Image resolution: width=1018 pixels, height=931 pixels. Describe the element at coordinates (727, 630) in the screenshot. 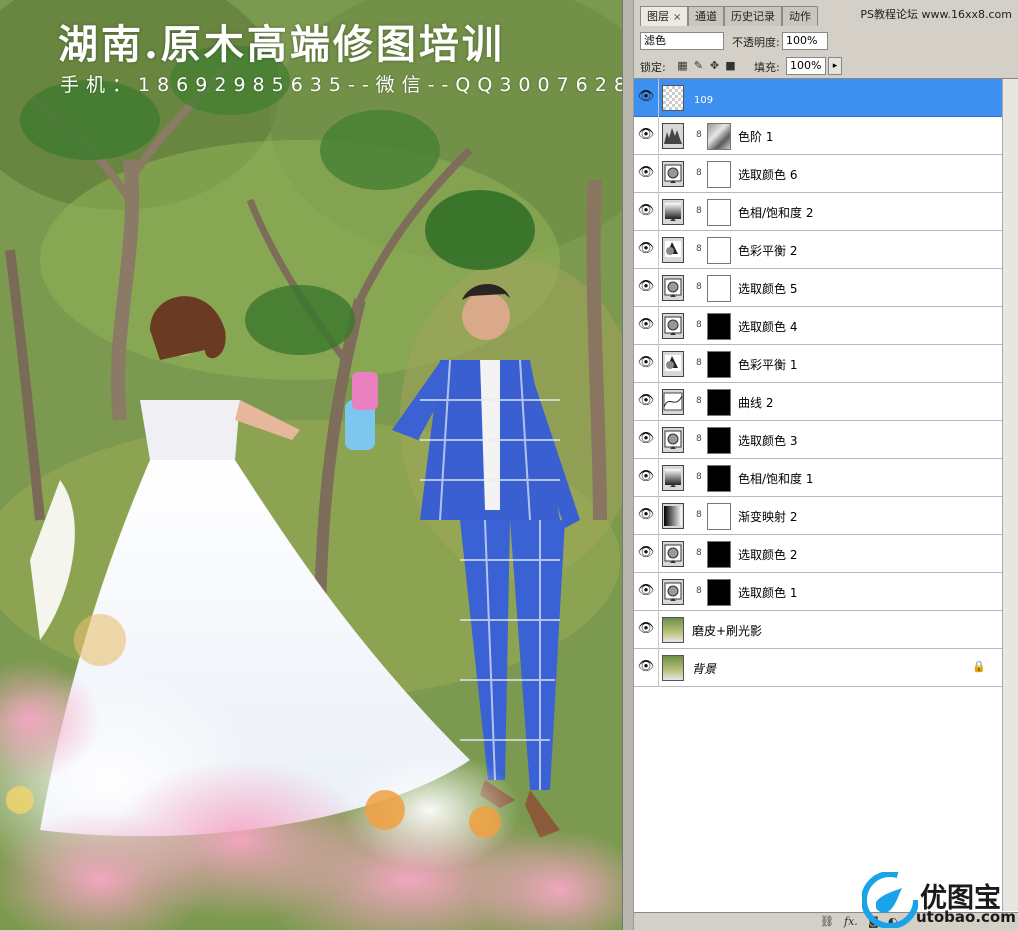

I see `layer-name: 磨皮+刷光影` at that location.